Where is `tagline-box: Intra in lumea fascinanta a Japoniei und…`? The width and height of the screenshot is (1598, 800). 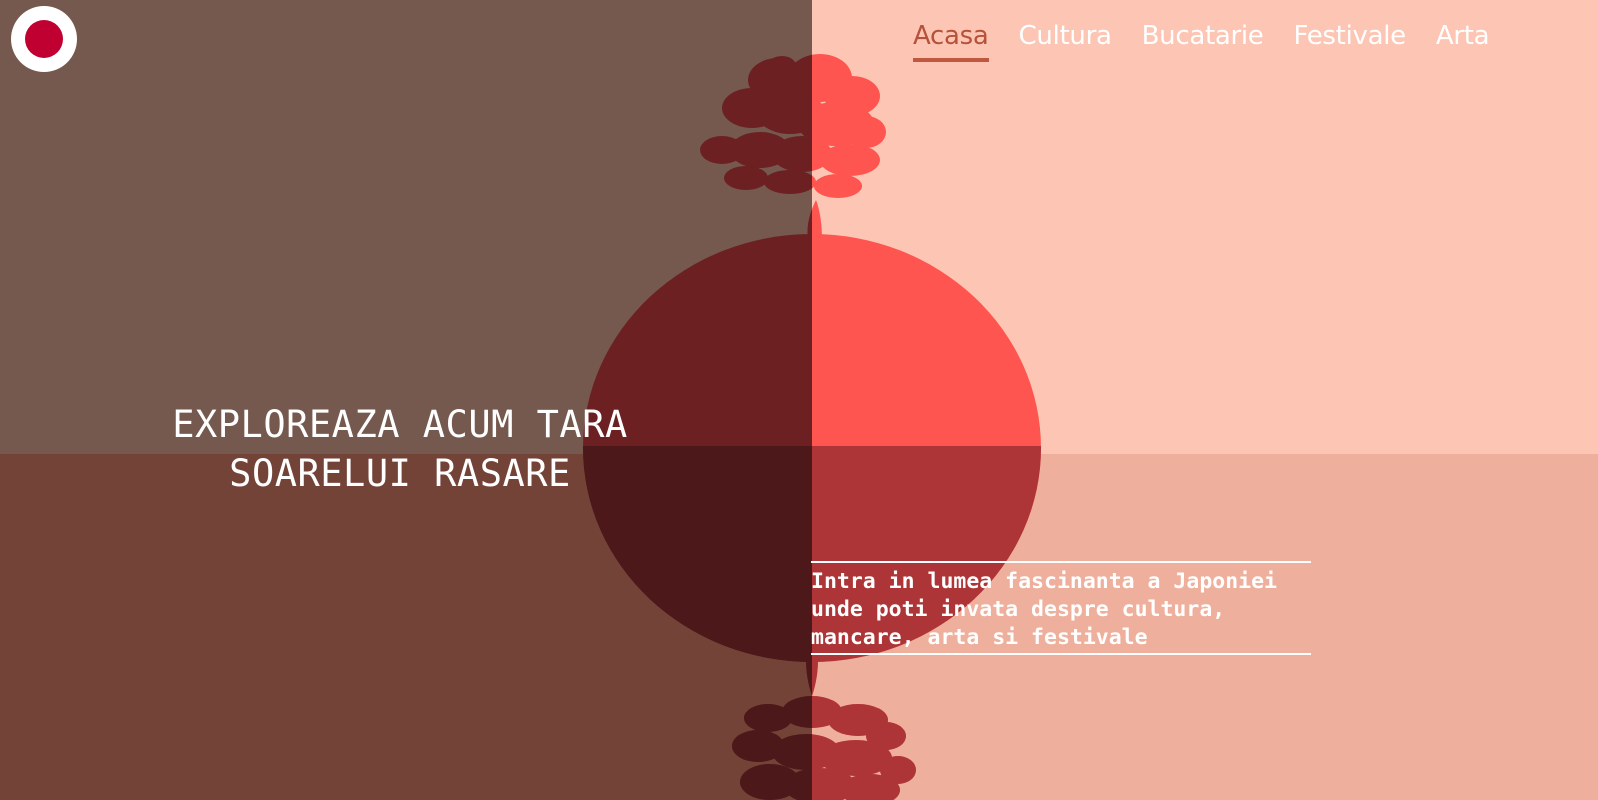
tagline-box: Intra in lumea fascinanta a Japoniei und… is located at coordinates (1061, 608).